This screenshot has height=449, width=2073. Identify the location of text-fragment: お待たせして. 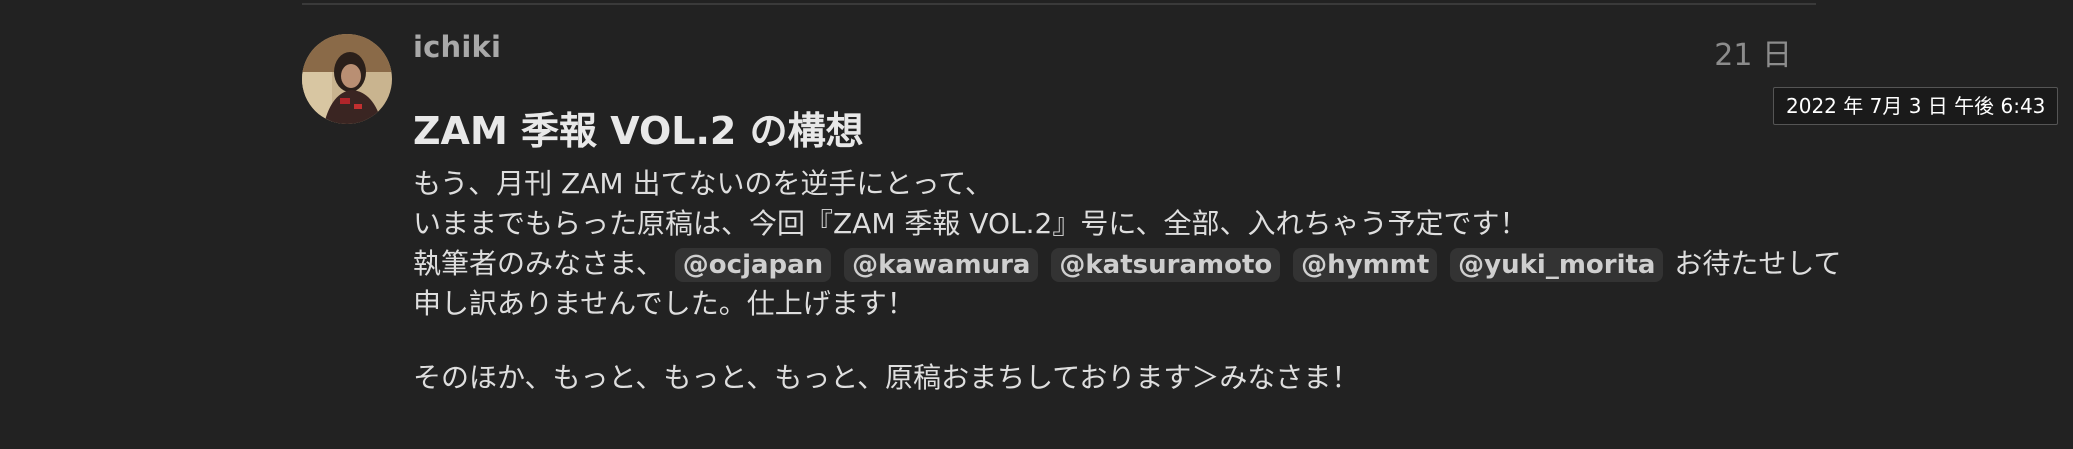
(1758, 263).